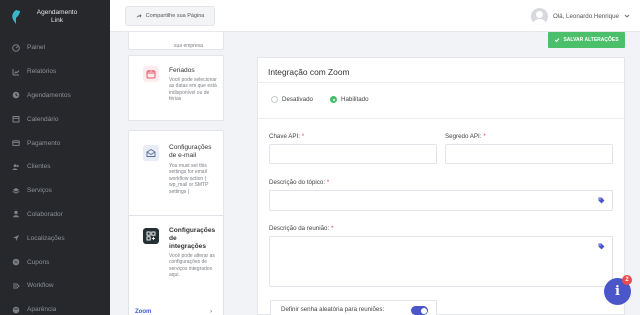 The height and width of the screenshot is (315, 640). What do you see at coordinates (175, 16) in the screenshot?
I see `share-page-label: Compartilhe sua Página` at bounding box center [175, 16].